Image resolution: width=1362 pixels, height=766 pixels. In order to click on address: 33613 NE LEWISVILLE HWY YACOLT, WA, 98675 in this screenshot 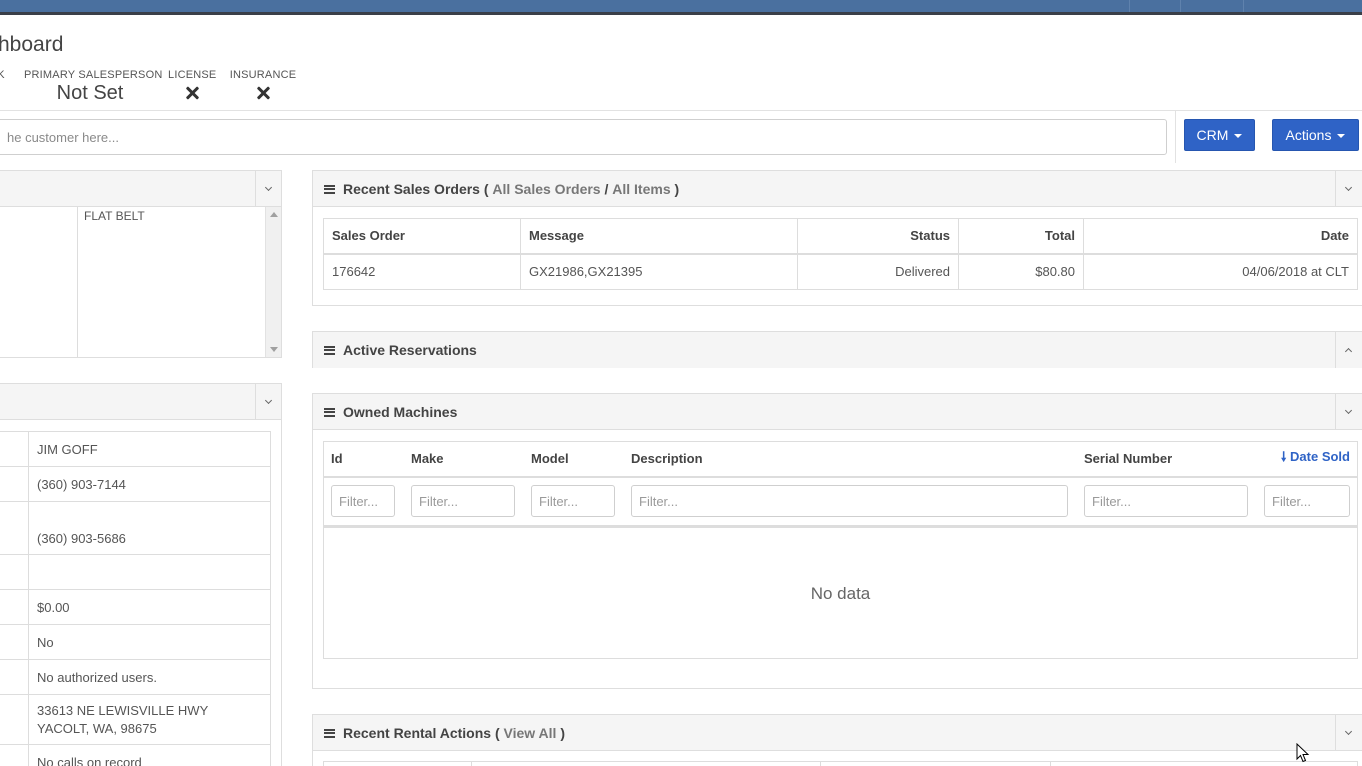, I will do `click(149, 719)`.